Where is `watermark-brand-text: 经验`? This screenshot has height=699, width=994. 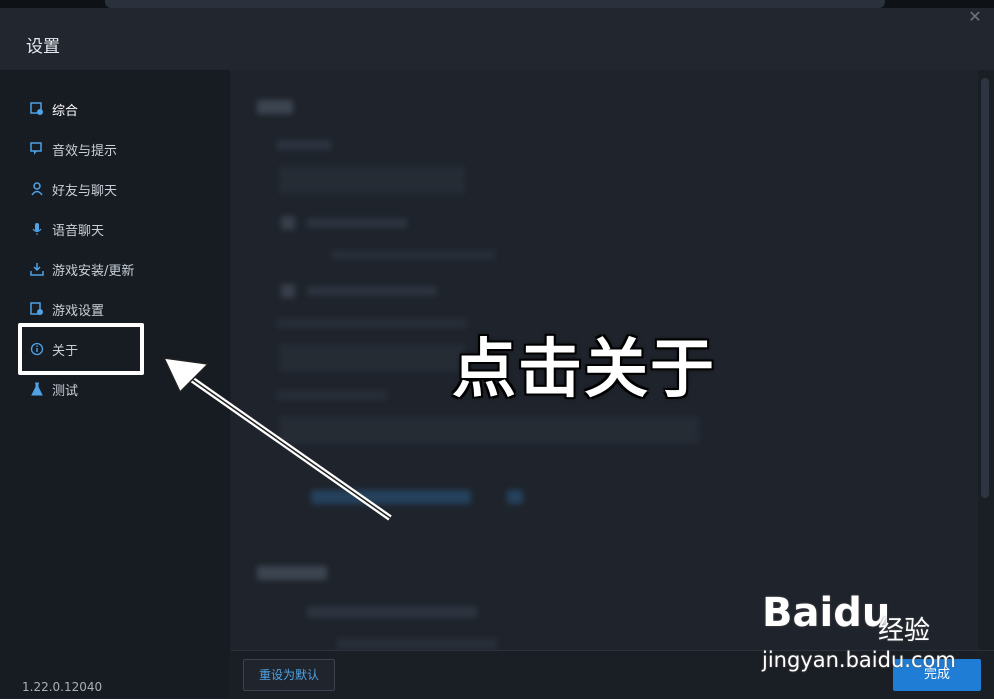
watermark-brand-text: 经验 is located at coordinates (904, 631).